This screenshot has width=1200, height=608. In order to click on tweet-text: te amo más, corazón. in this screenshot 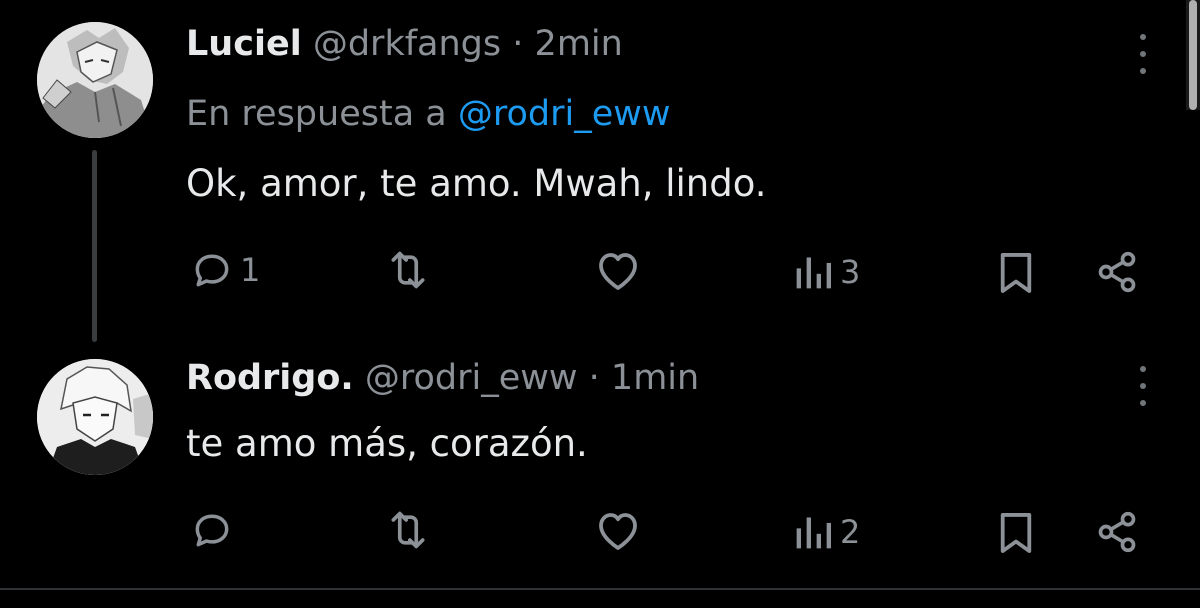, I will do `click(387, 443)`.